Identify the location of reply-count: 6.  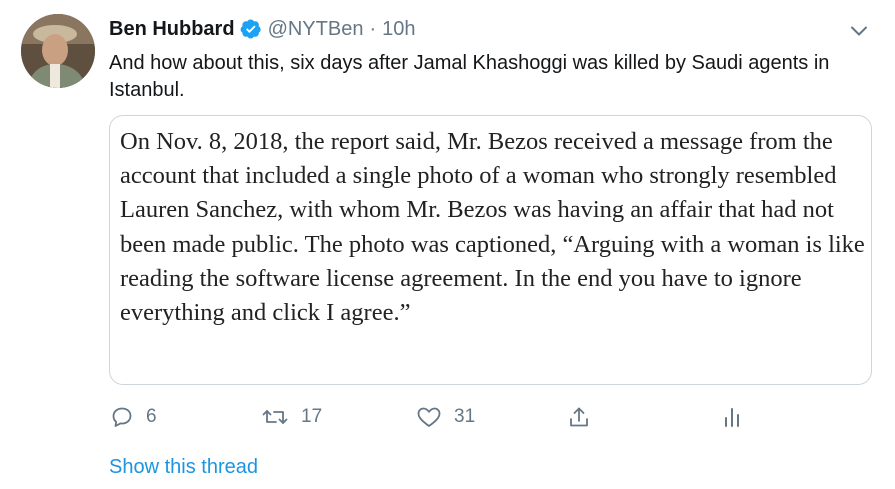
(151, 416).